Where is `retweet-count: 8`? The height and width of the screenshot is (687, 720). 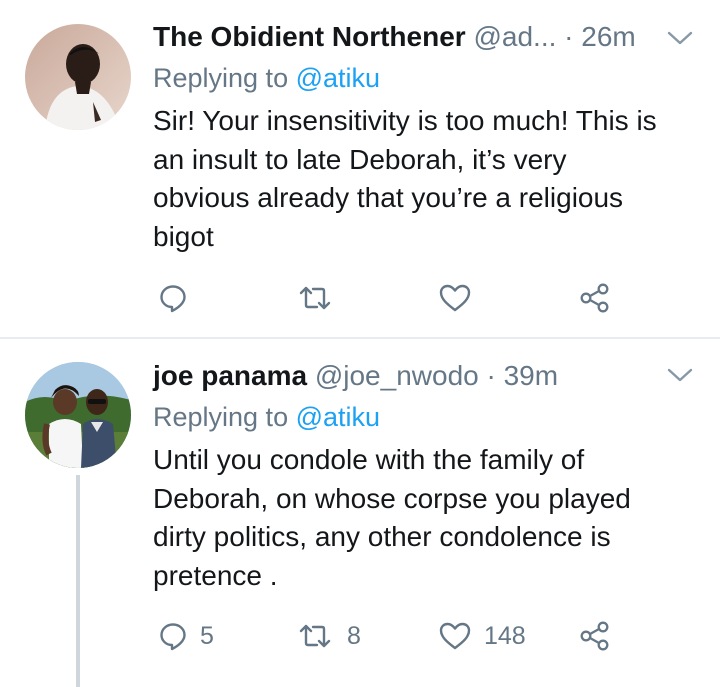 retweet-count: 8 is located at coordinates (354, 636).